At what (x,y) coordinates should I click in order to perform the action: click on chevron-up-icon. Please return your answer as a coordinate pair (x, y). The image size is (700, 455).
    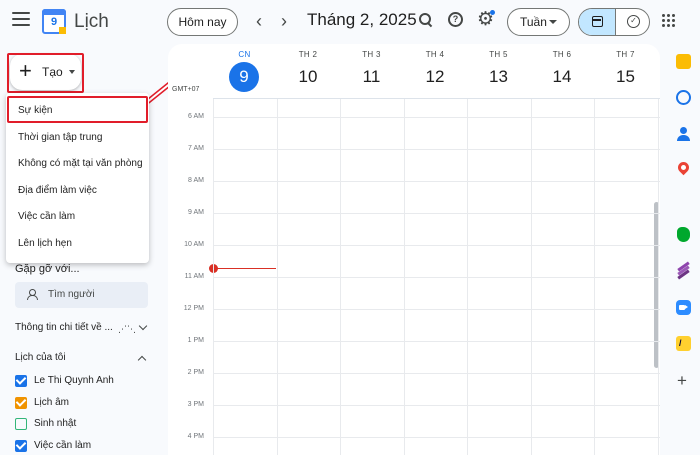
    Looking at the image, I should click on (142, 360).